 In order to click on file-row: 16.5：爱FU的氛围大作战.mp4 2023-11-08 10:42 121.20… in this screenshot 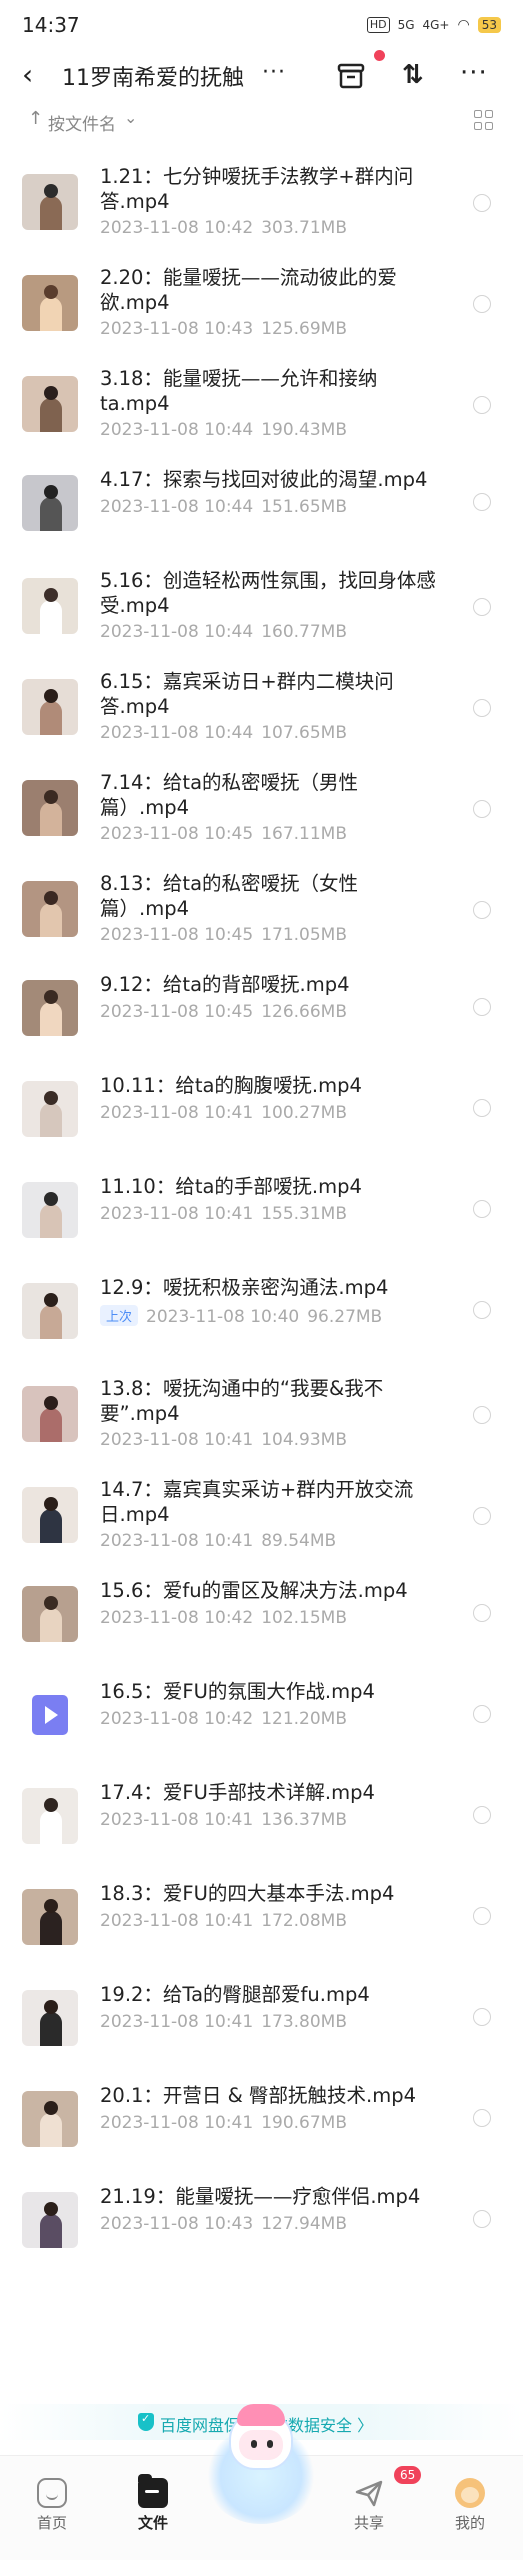, I will do `click(261, 1715)`.